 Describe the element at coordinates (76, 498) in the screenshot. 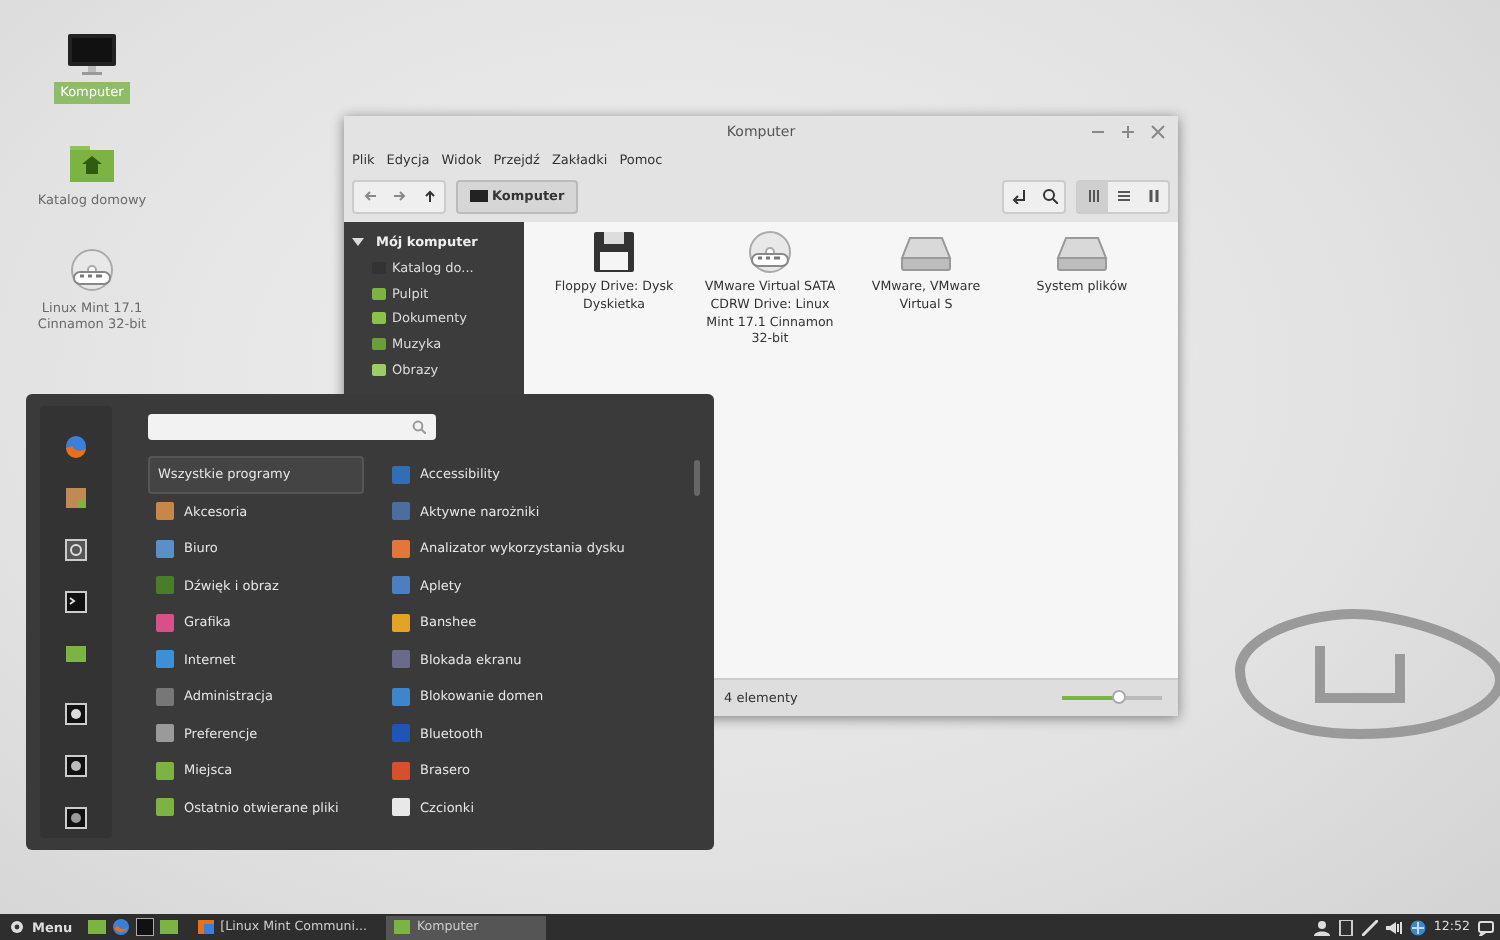

I see `package-icon` at that location.